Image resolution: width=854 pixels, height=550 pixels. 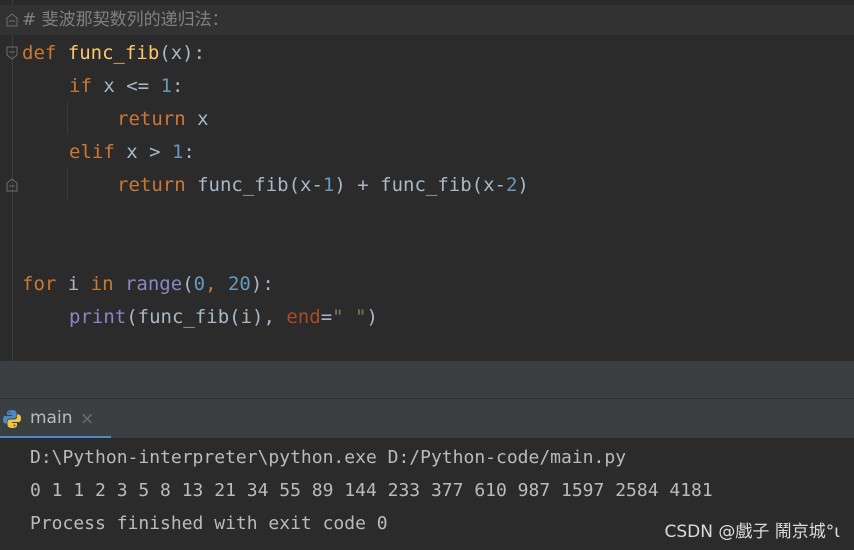 I want to click on tab-main: main ×, so click(x=55, y=419).